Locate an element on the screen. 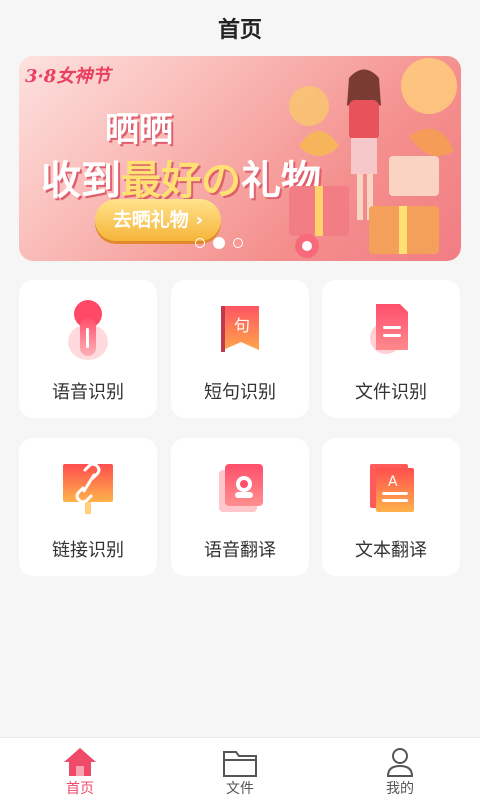  feature-link-recognition: 链接识别 is located at coordinates (88, 507).